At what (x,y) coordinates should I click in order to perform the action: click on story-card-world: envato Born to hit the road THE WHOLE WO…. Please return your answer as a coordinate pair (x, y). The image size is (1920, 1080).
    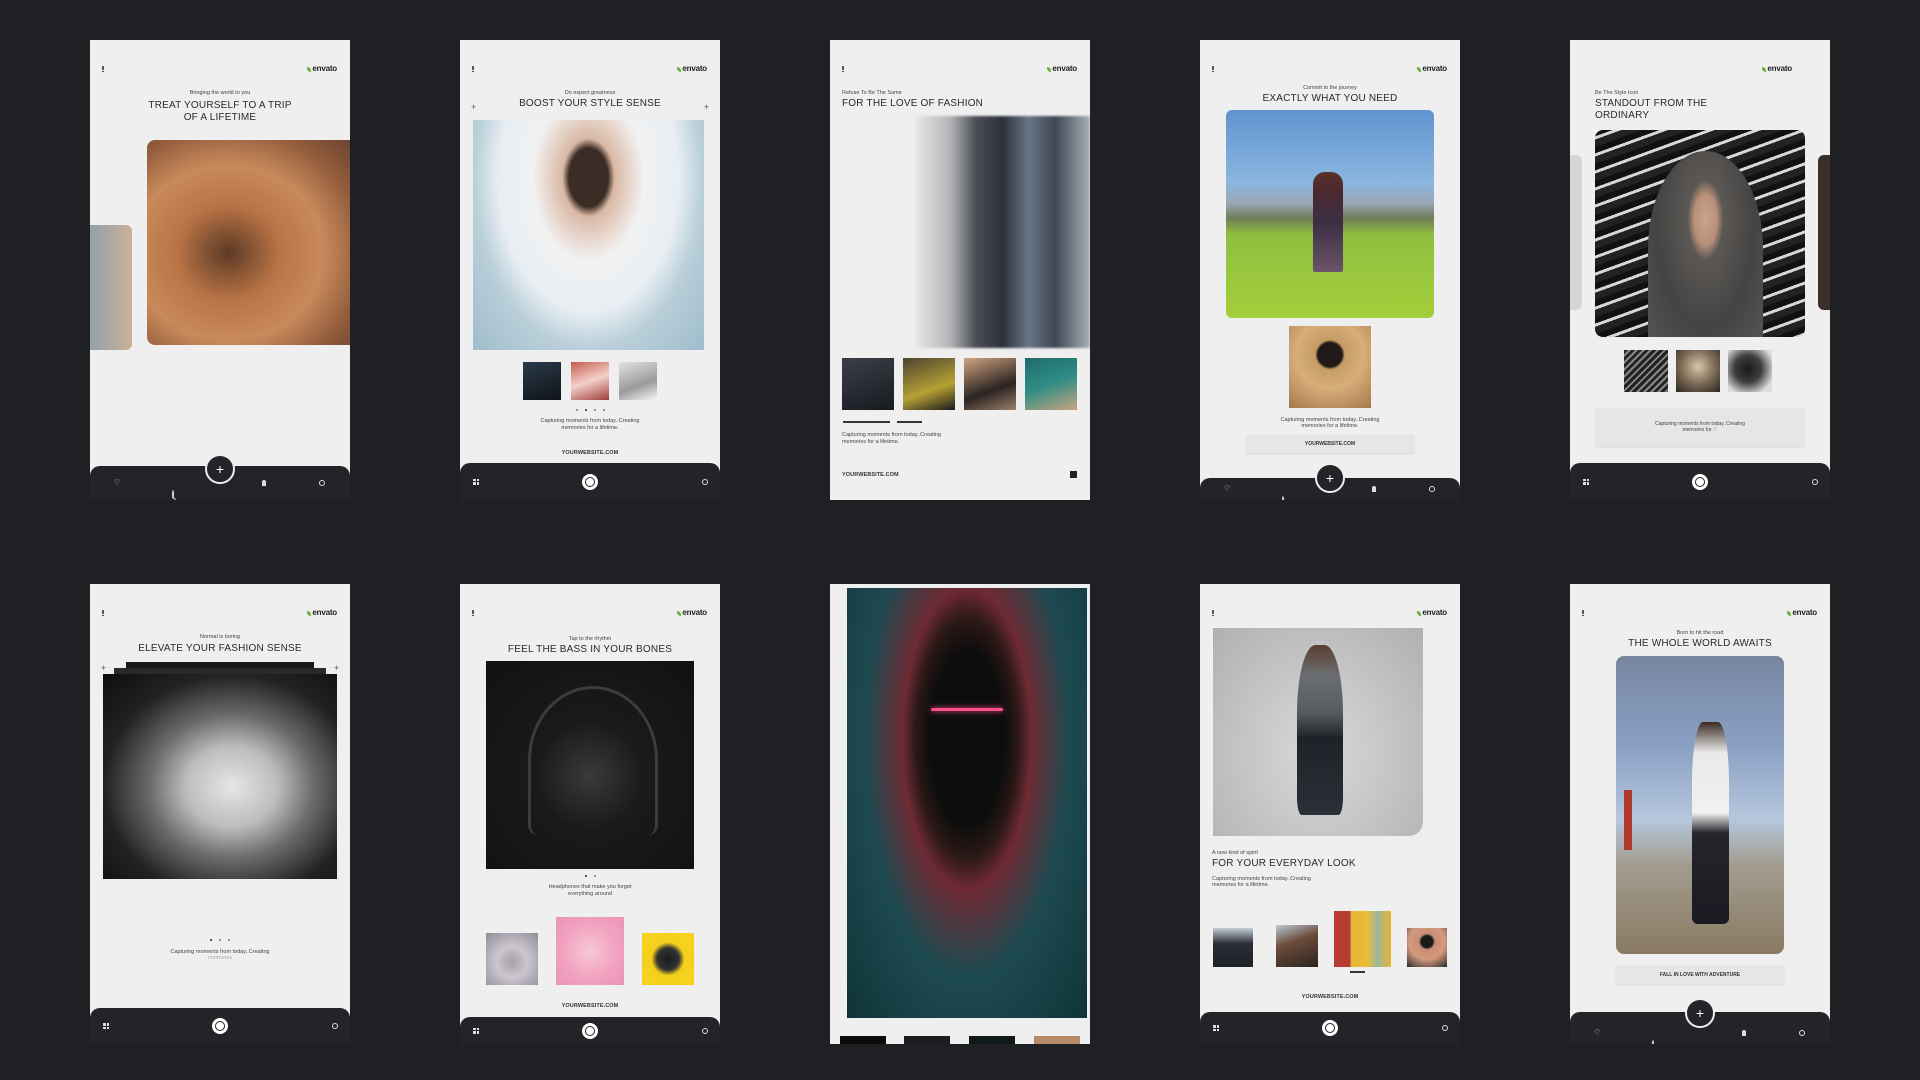
    Looking at the image, I should click on (1700, 814).